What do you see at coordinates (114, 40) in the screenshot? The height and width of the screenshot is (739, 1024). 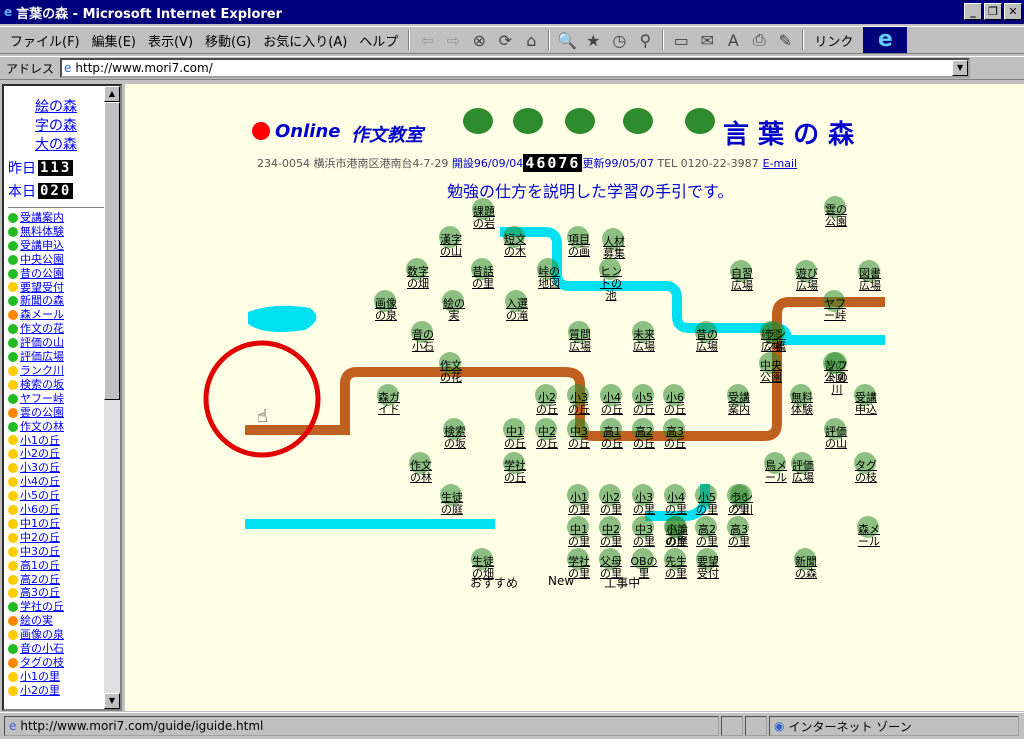 I see `menu-edit: 編集(E)` at bounding box center [114, 40].